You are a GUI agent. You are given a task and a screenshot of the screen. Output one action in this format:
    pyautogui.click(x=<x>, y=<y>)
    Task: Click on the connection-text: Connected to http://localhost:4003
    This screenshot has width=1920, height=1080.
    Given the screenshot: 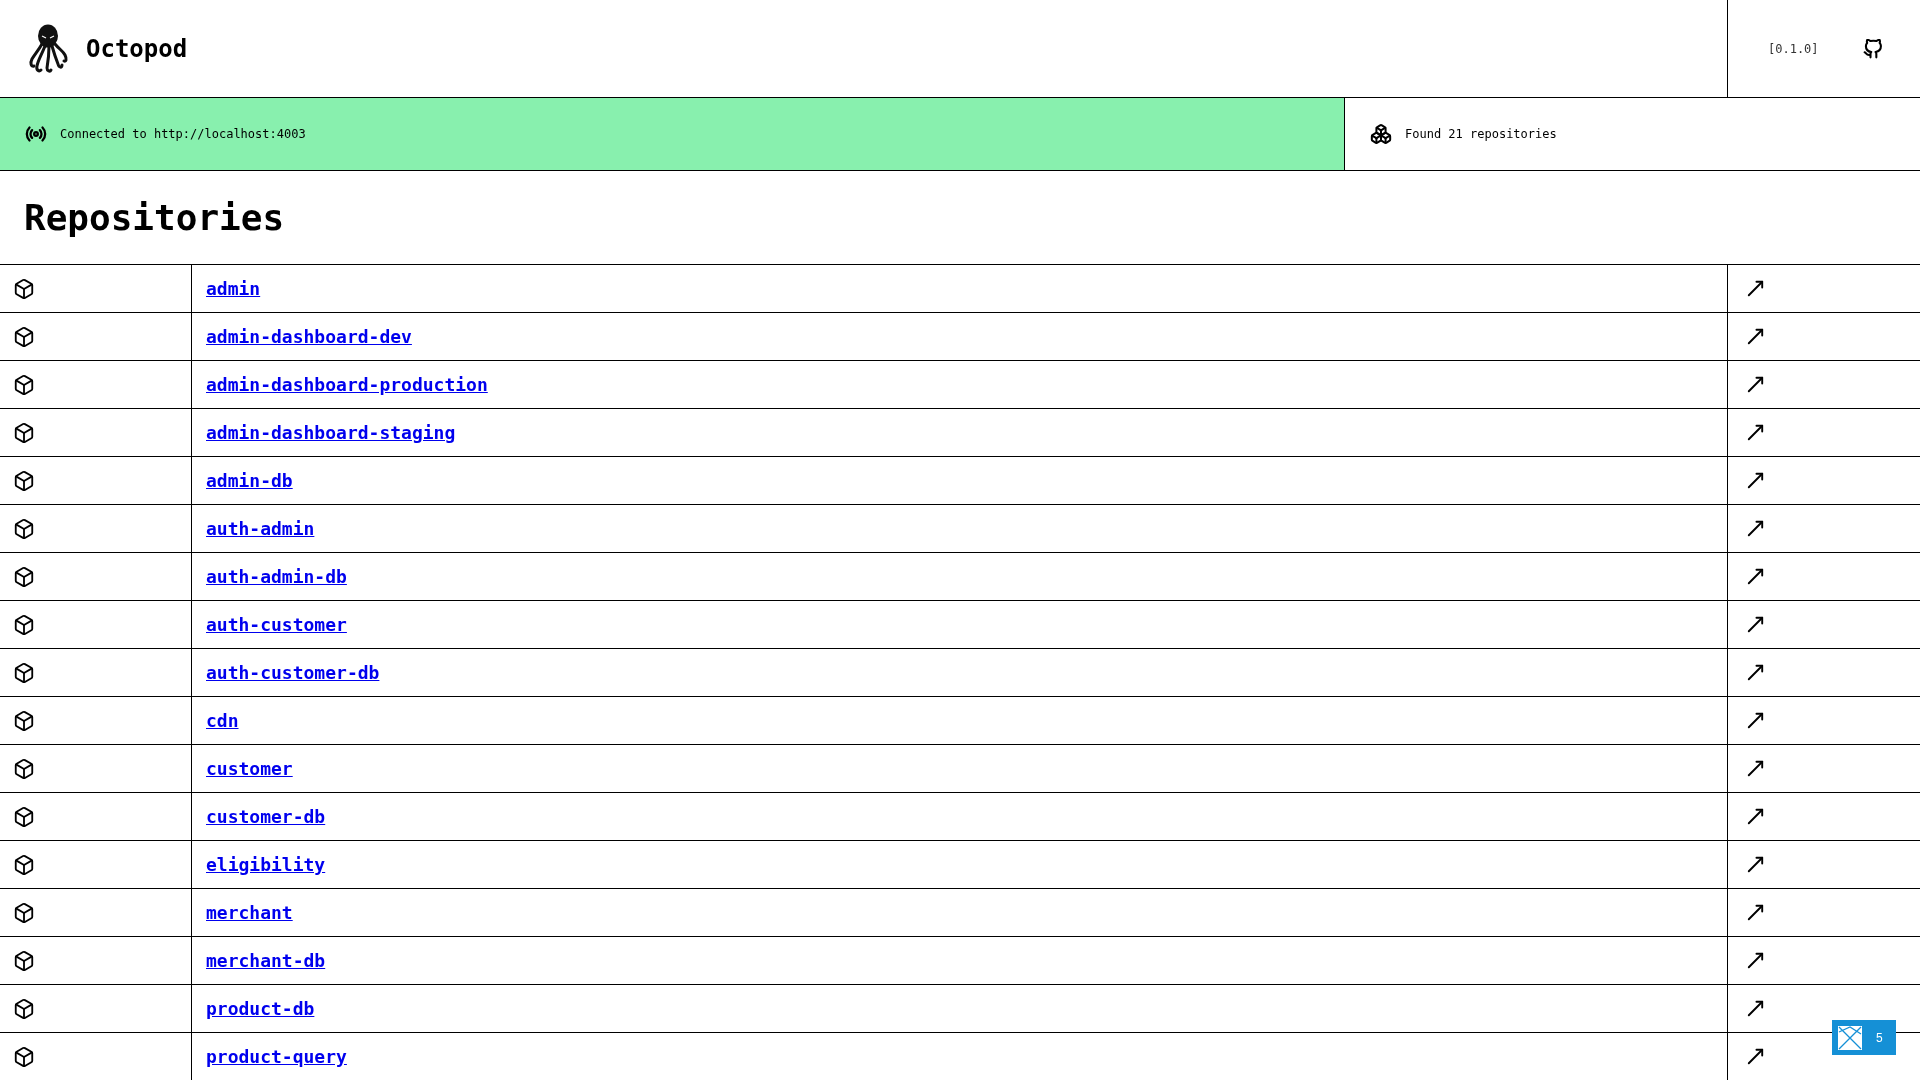 What is the action you would take?
    pyautogui.click(x=183, y=134)
    